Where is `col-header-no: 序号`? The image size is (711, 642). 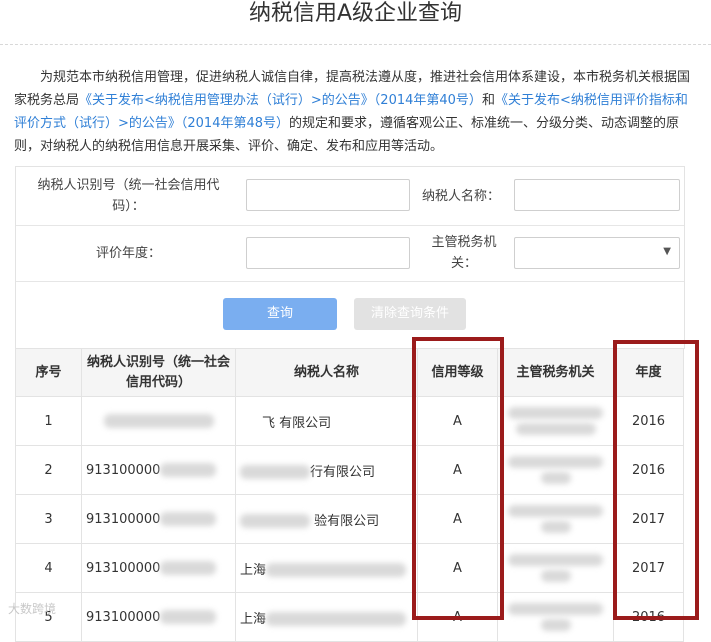
col-header-no: 序号 is located at coordinates (48, 372).